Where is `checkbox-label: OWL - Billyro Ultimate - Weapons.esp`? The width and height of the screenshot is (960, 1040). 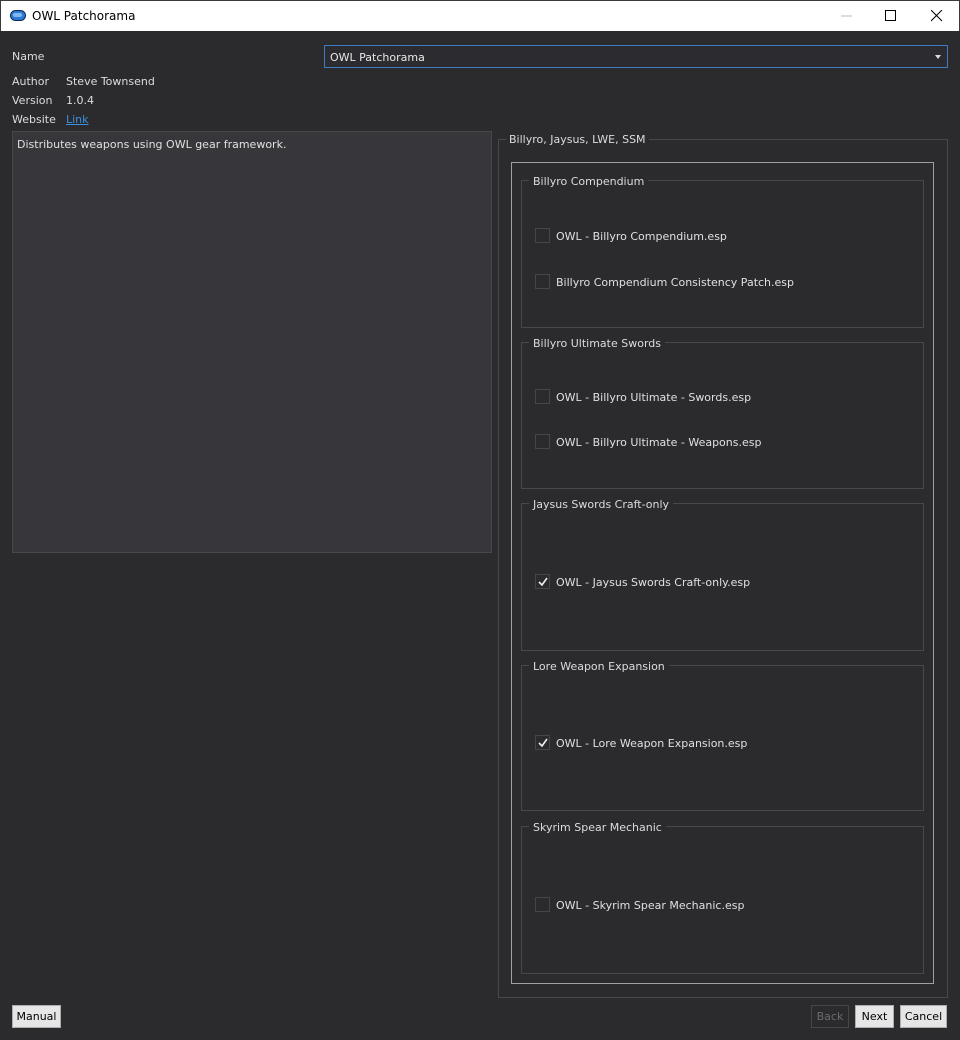 checkbox-label: OWL - Billyro Ultimate - Weapons.esp is located at coordinates (658, 442).